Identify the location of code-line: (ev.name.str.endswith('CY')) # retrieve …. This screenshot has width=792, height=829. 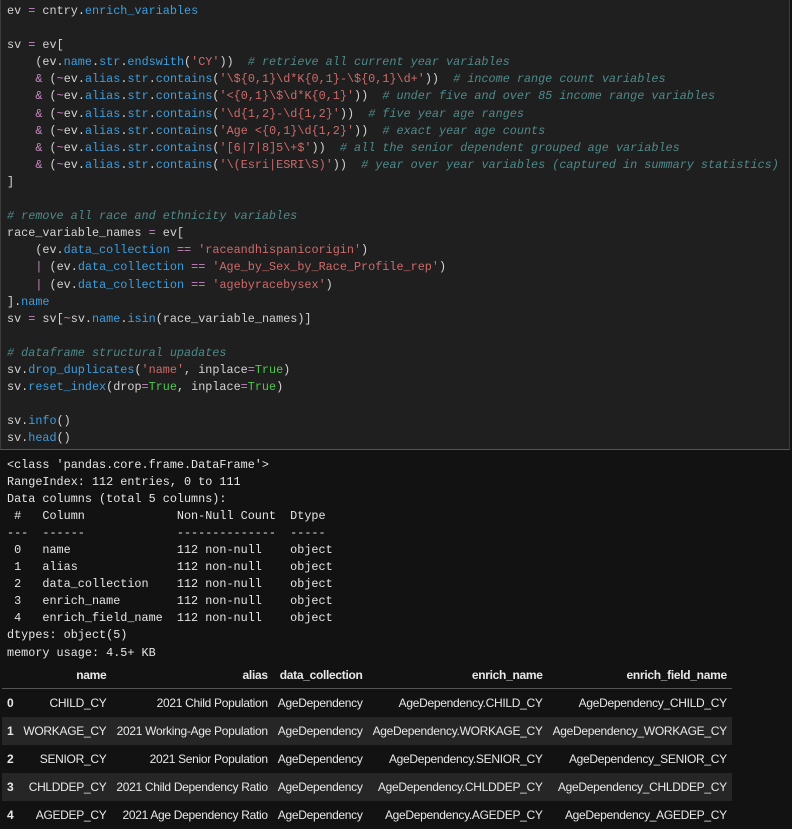
(393, 62).